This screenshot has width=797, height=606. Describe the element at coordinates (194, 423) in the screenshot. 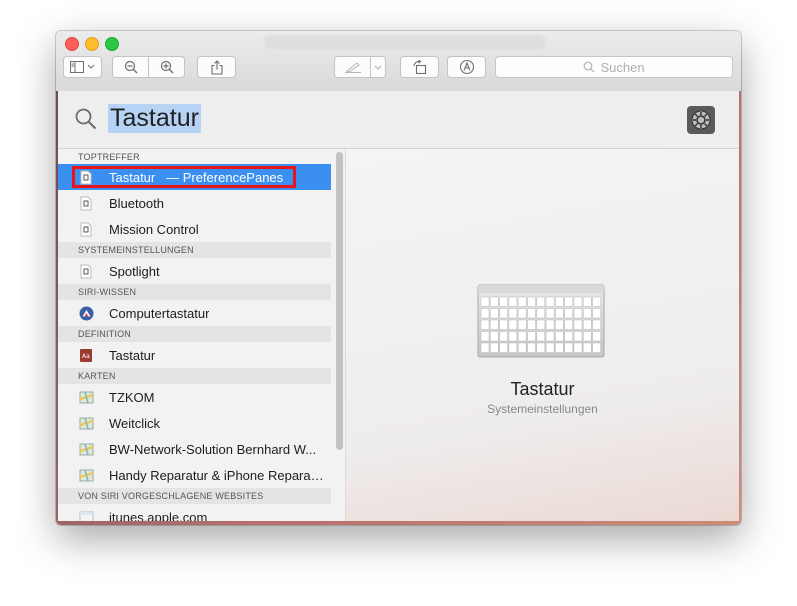

I see `result-weitclick: Weitclick` at that location.